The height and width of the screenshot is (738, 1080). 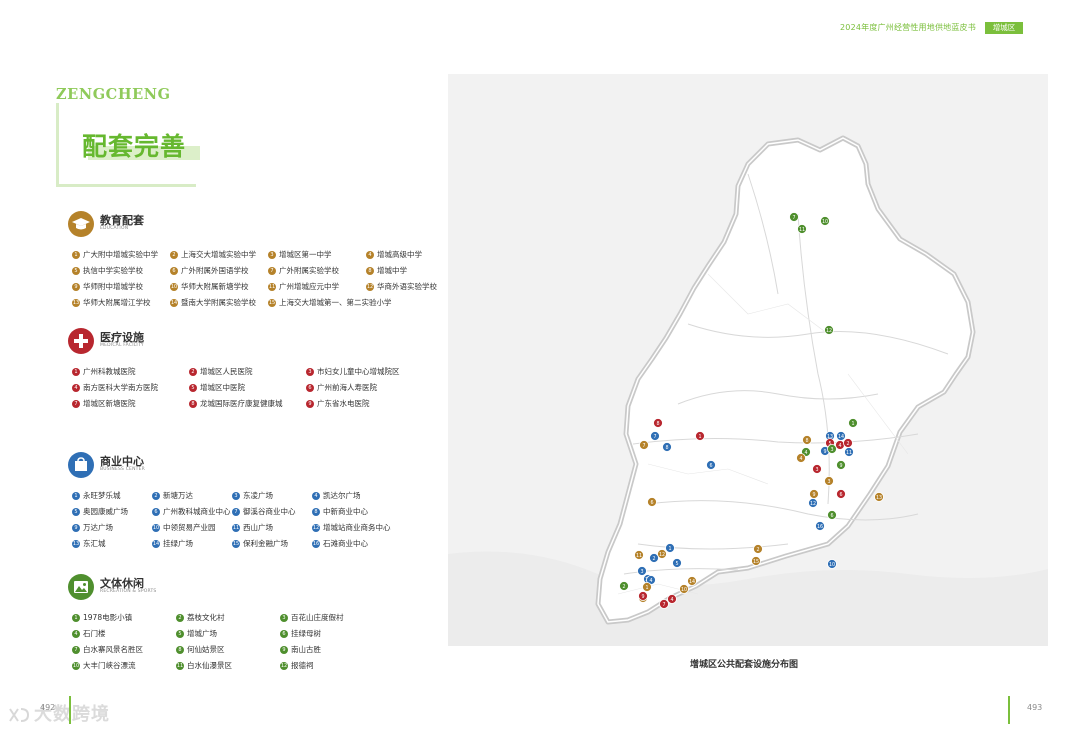 I want to click on map-marker-education-1: 1, so click(x=647, y=587).